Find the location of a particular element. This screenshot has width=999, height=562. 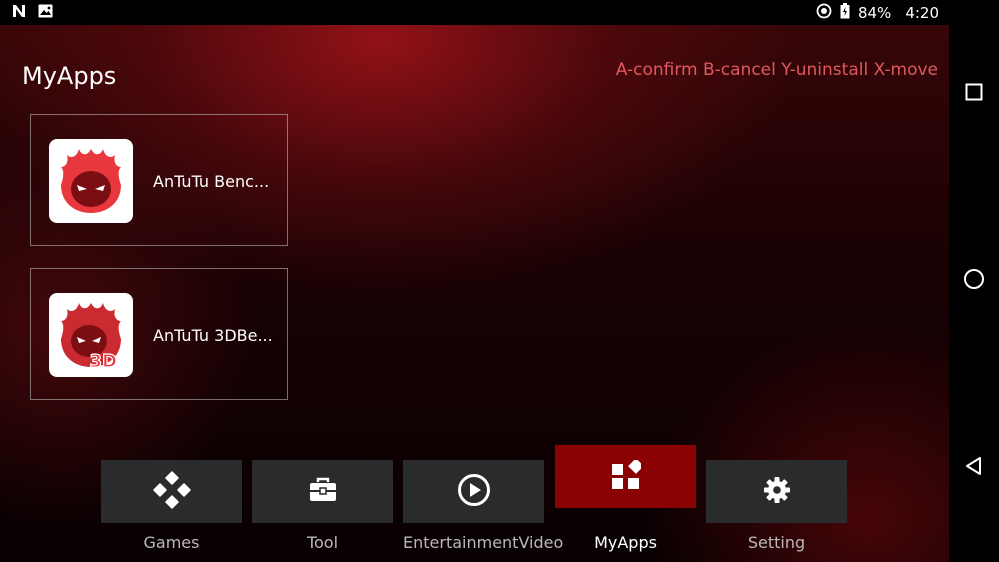

tab-setting is located at coordinates (776, 491).